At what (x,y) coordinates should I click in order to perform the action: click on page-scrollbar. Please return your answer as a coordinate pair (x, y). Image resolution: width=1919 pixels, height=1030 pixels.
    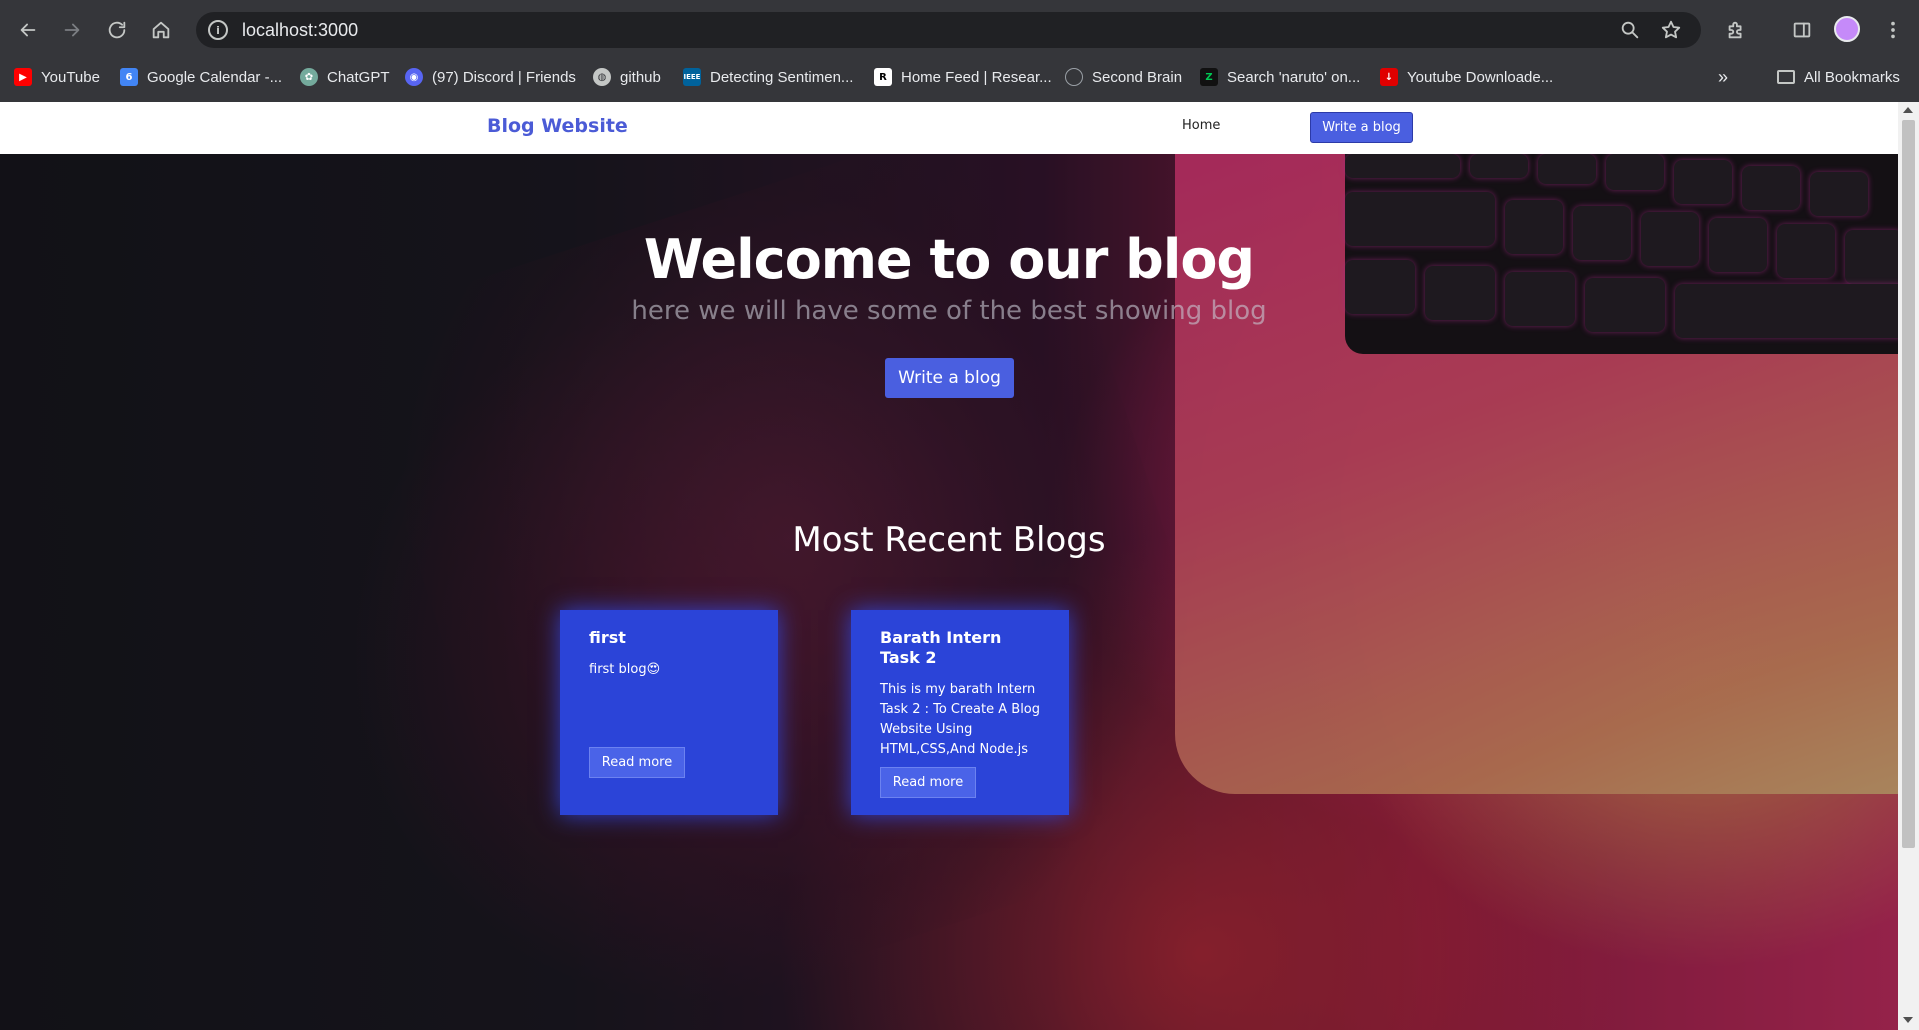
    Looking at the image, I should click on (1908, 566).